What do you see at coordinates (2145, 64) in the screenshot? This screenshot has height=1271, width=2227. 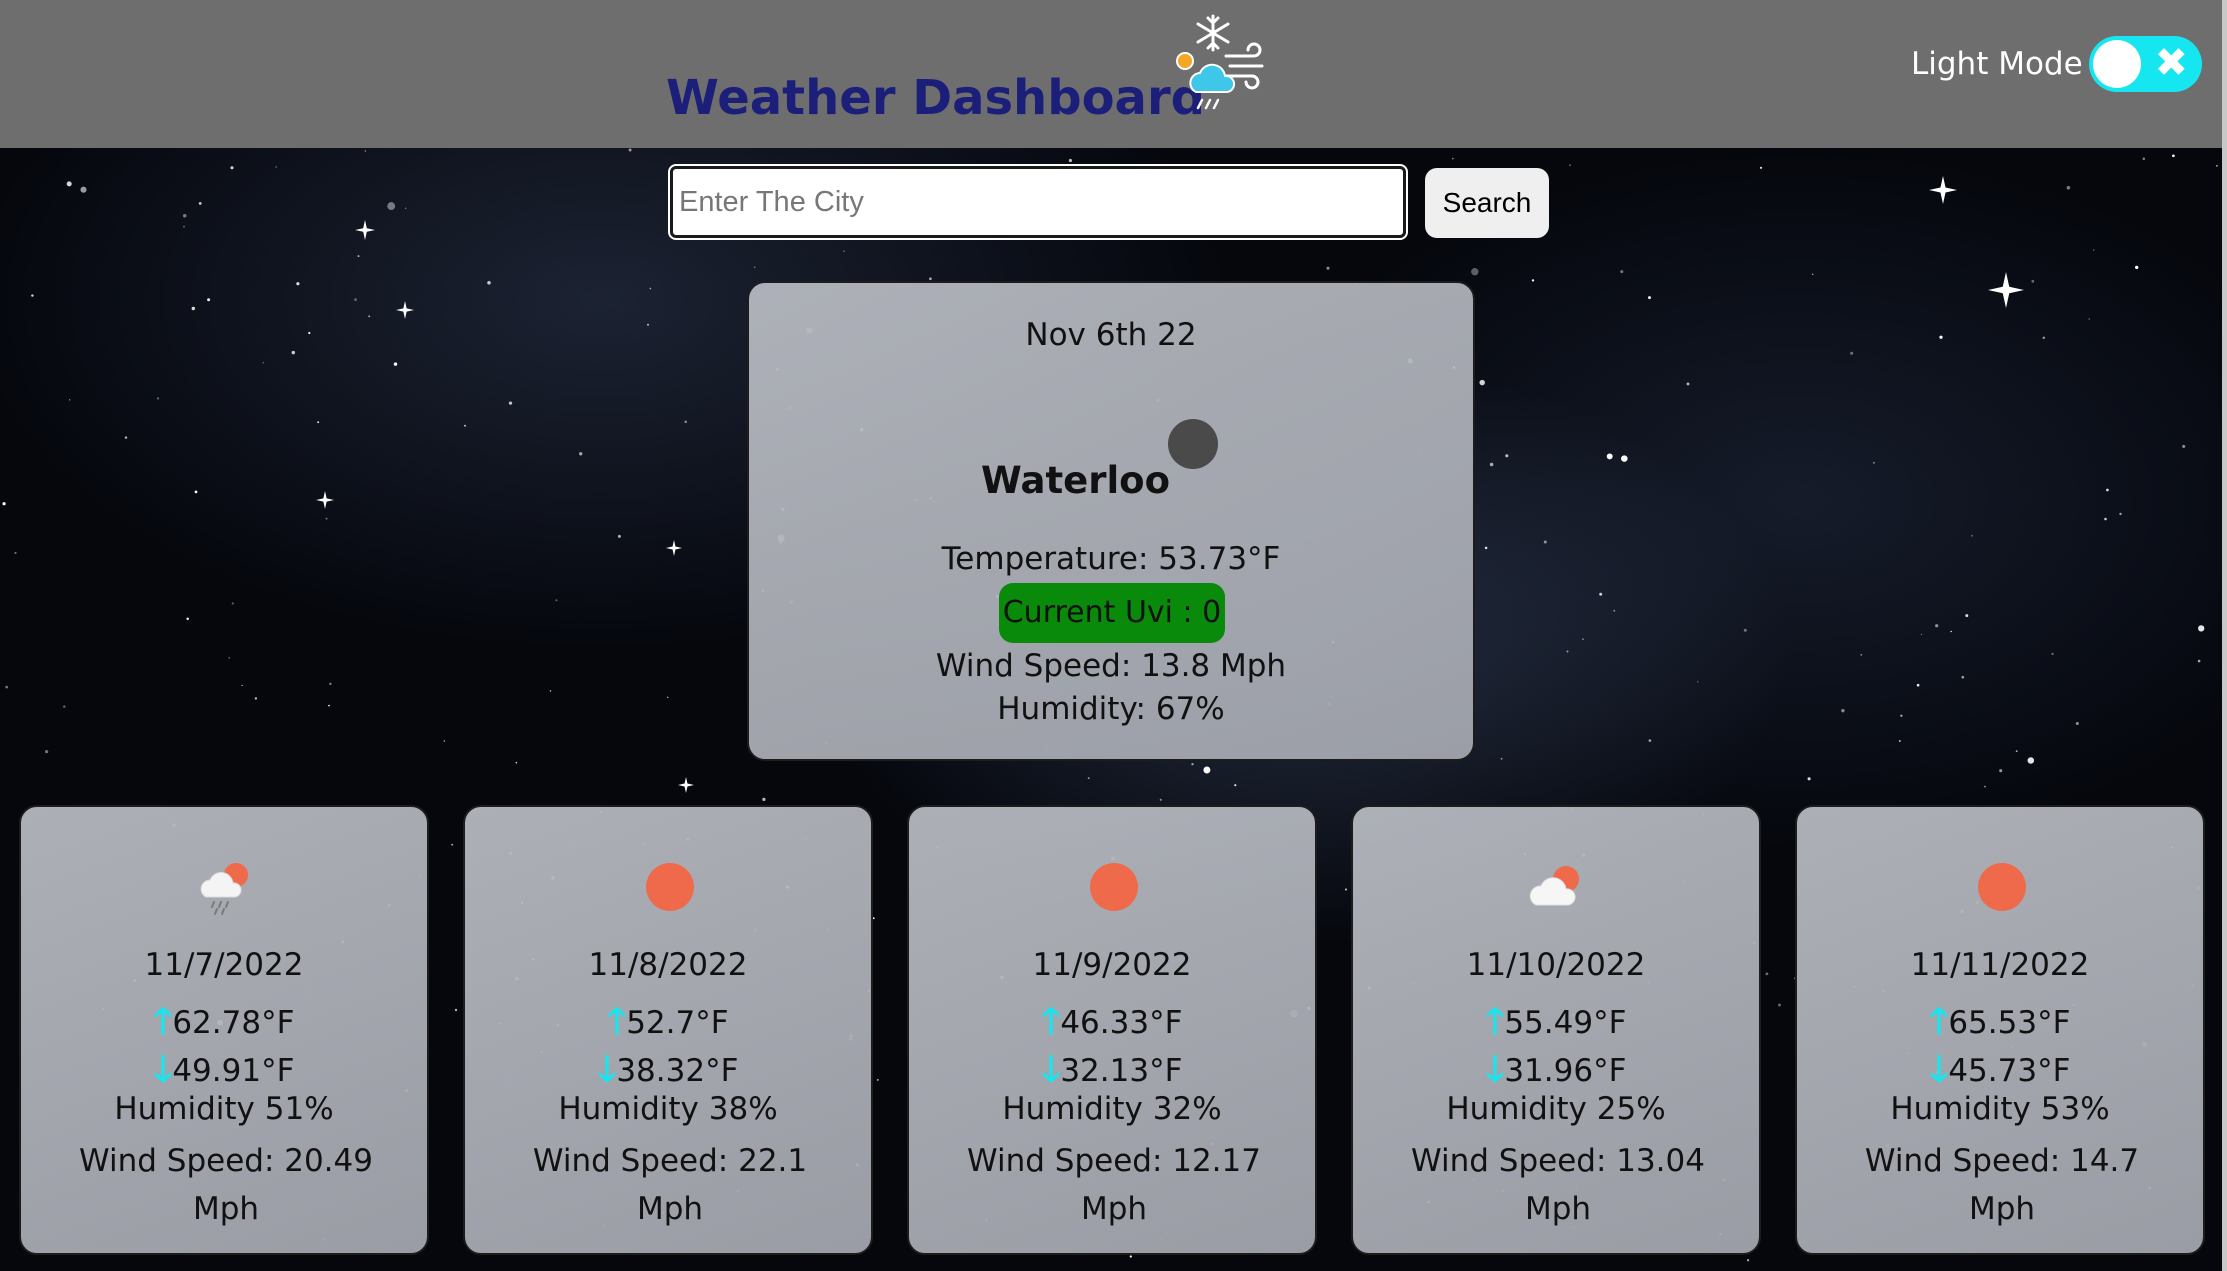 I see `light-mode-toggle: ✖` at bounding box center [2145, 64].